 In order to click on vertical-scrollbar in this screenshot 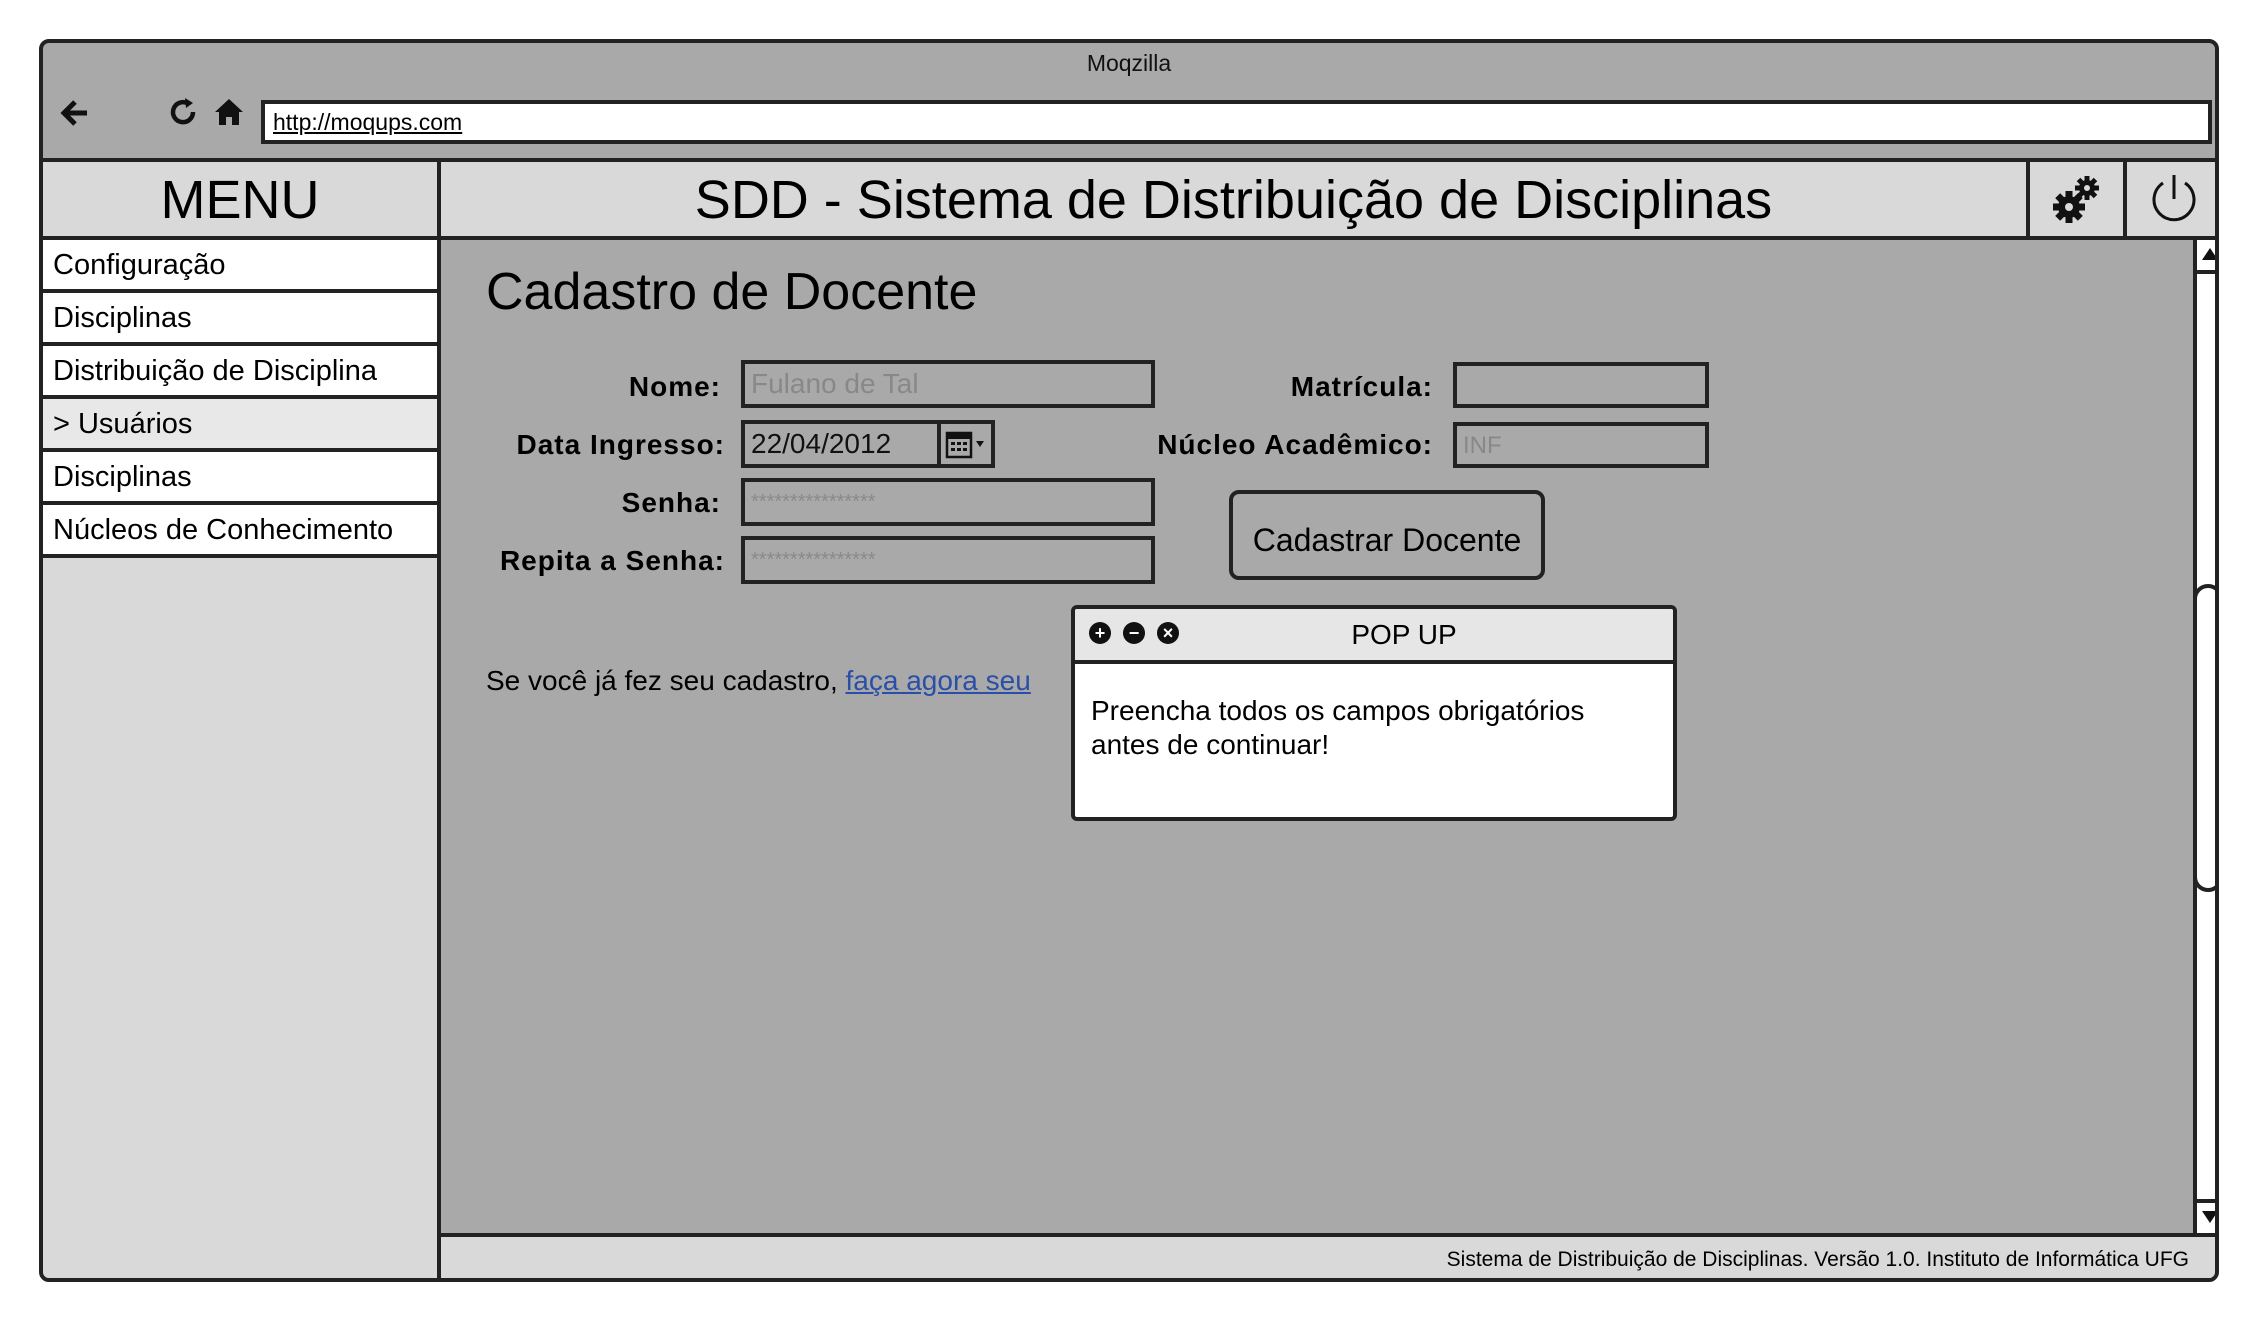, I will do `click(2204, 736)`.